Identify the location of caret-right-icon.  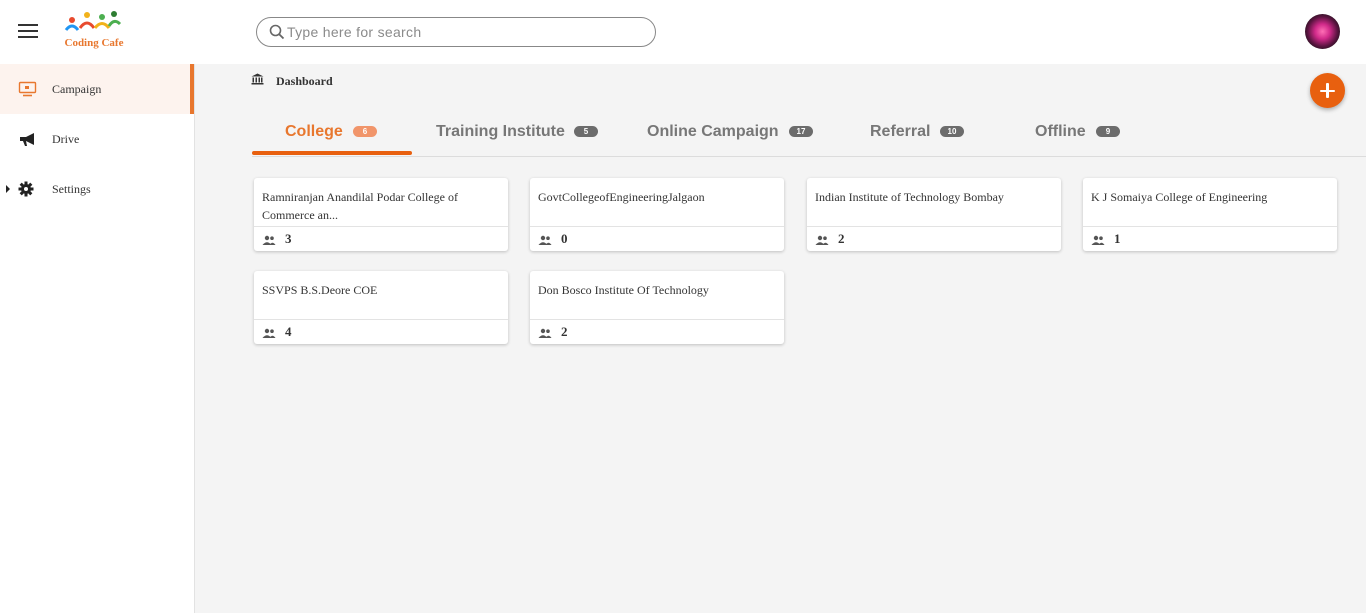
(8, 189).